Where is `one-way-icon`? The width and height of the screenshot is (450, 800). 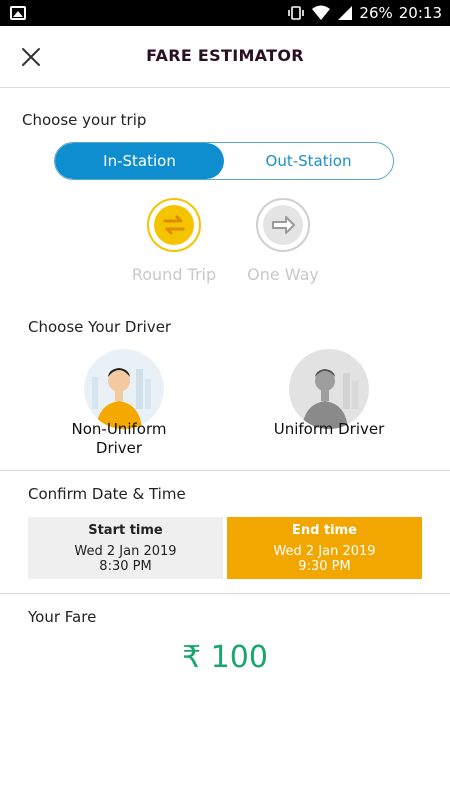 one-way-icon is located at coordinates (283, 225).